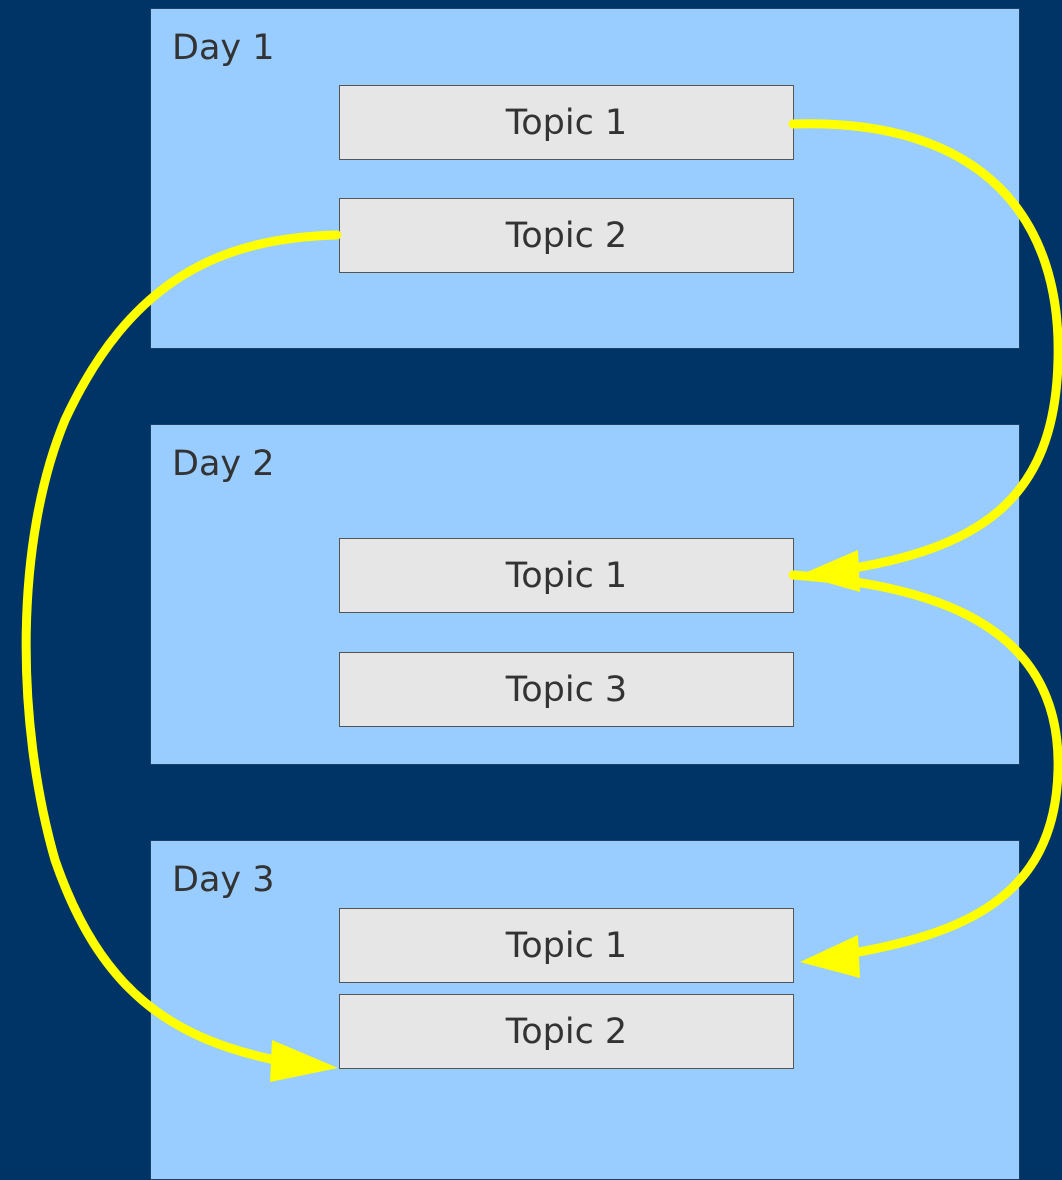 The image size is (1062, 1180). Describe the element at coordinates (566, 122) in the screenshot. I see `day-1-topic-1: Topic 1` at that location.